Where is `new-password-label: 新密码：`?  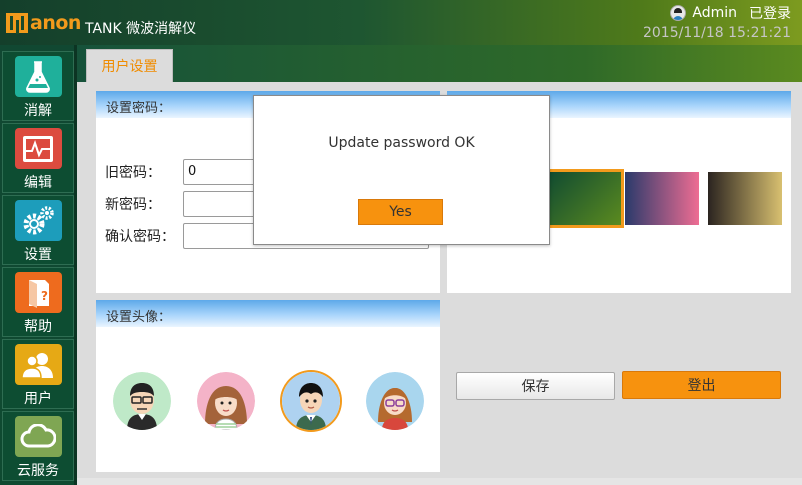
new-password-label: 新密码： is located at coordinates (133, 205).